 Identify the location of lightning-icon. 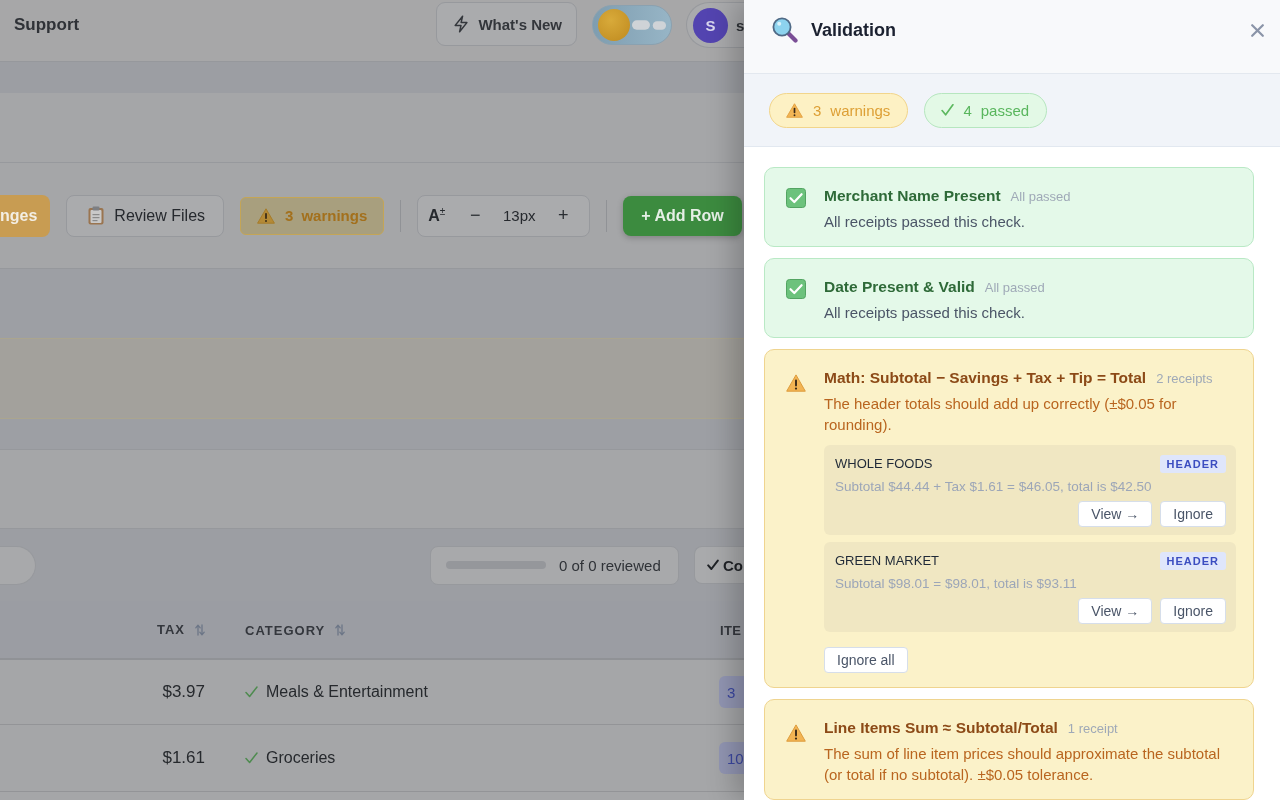
(461, 24).